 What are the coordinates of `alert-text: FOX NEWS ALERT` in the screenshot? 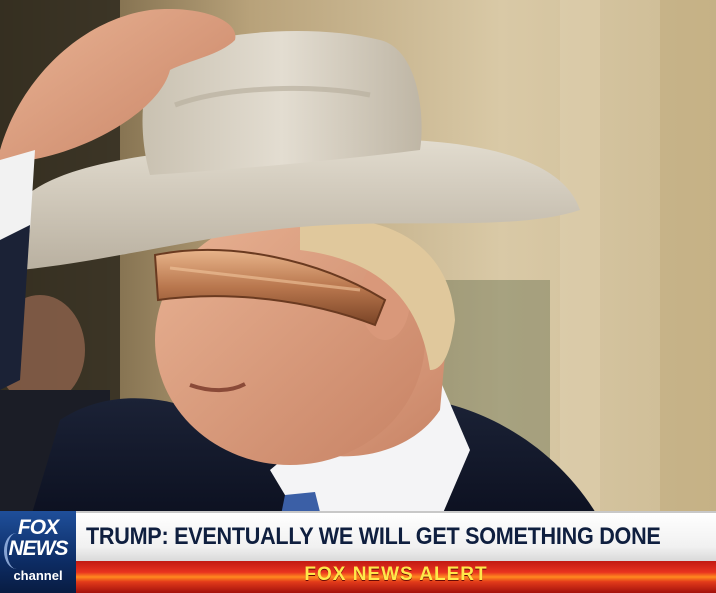 It's located at (396, 574).